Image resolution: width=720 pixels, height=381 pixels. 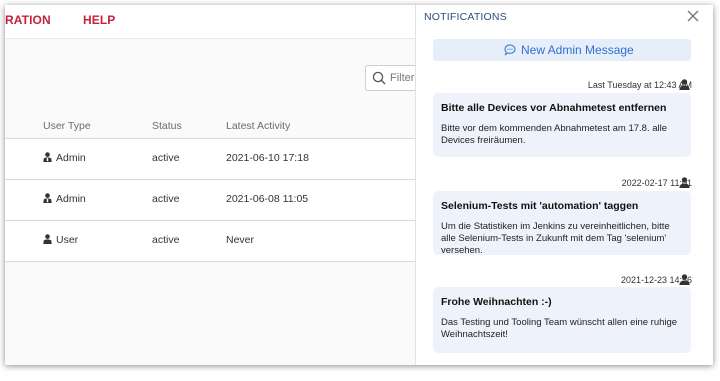 I want to click on user-type-label: User, so click(x=67, y=240).